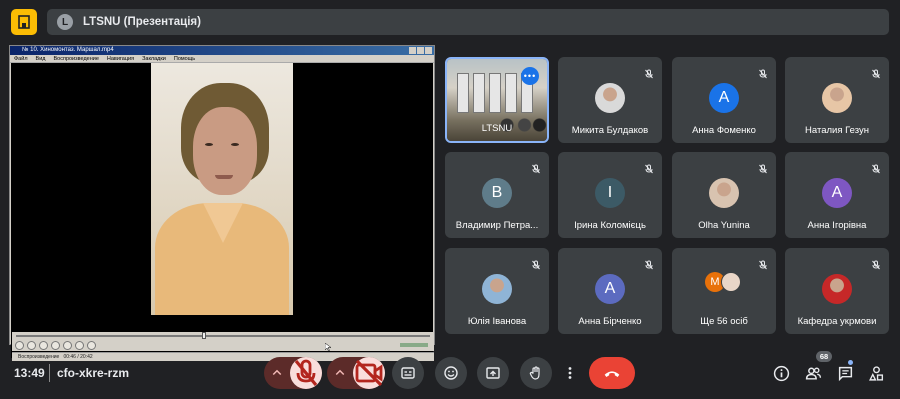 Image resolution: width=900 pixels, height=399 pixels. I want to click on prev-icon, so click(43, 345).